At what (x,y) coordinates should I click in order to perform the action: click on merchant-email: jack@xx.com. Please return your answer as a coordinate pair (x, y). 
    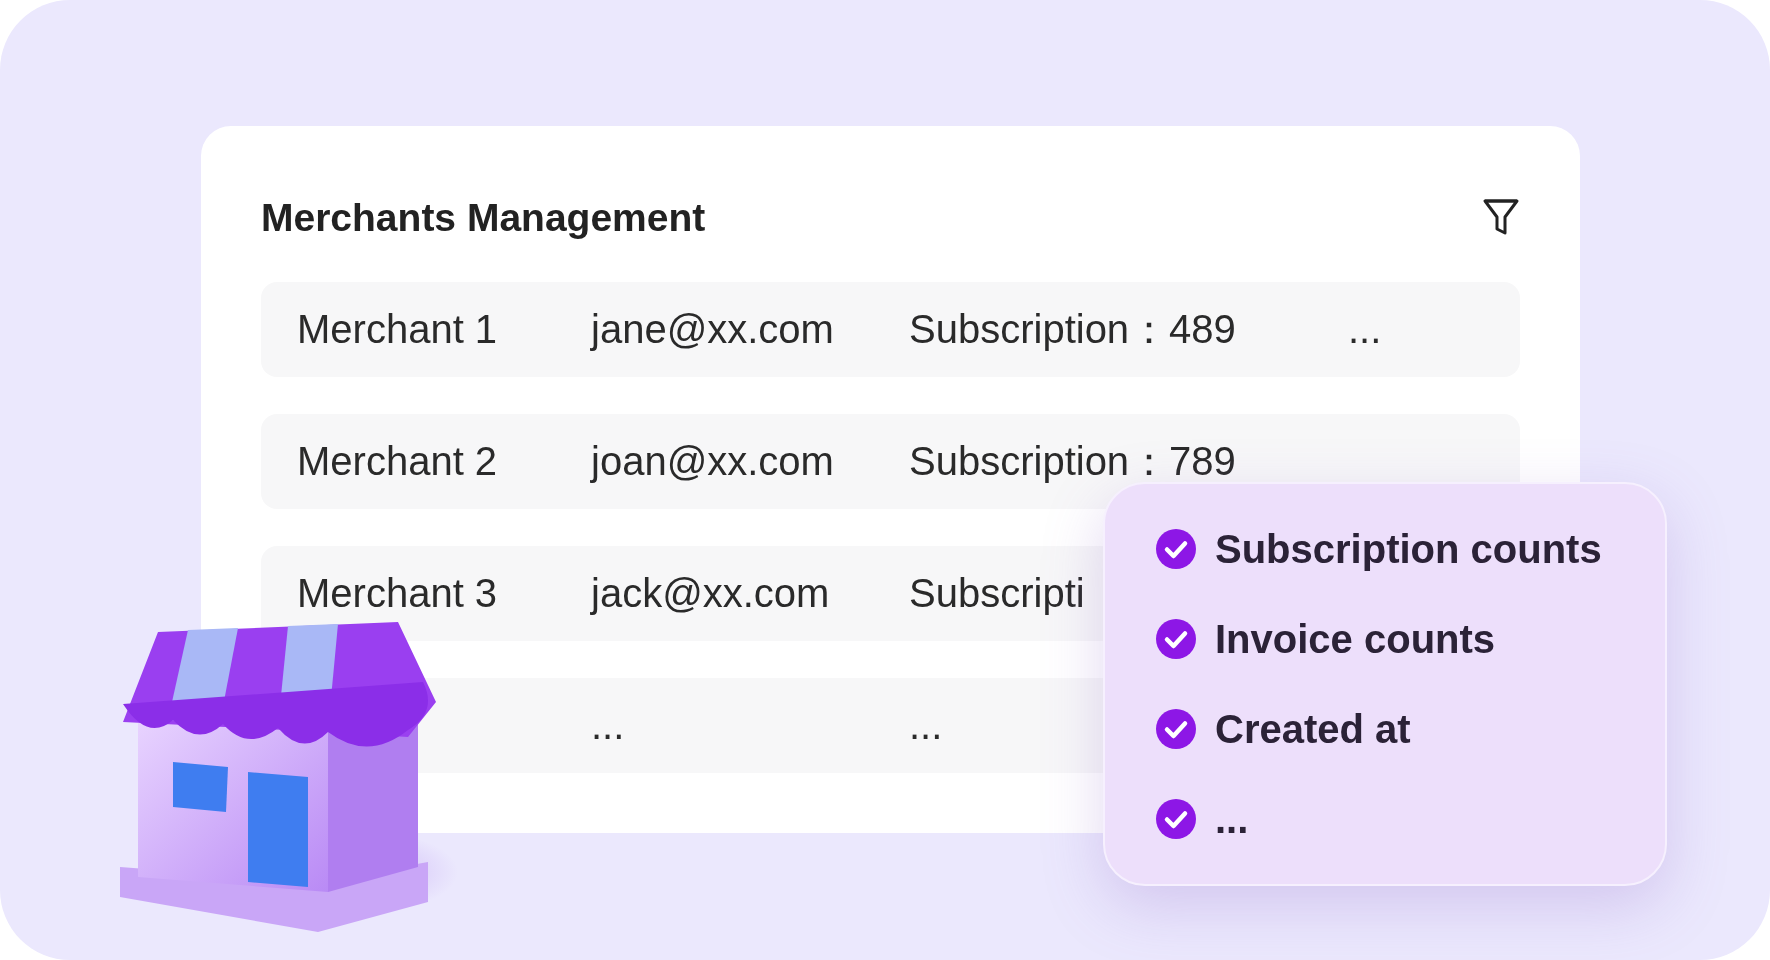
    Looking at the image, I should click on (710, 593).